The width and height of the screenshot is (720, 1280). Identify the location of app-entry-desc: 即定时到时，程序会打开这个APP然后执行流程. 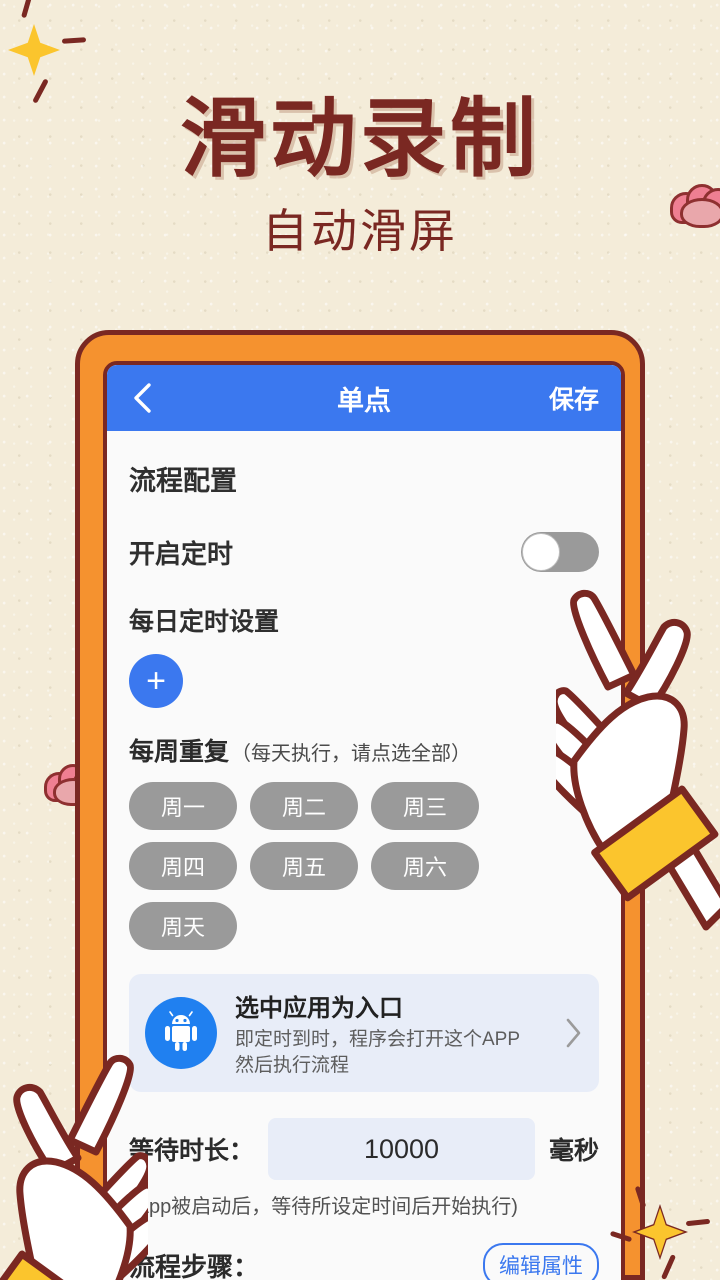
(378, 1052).